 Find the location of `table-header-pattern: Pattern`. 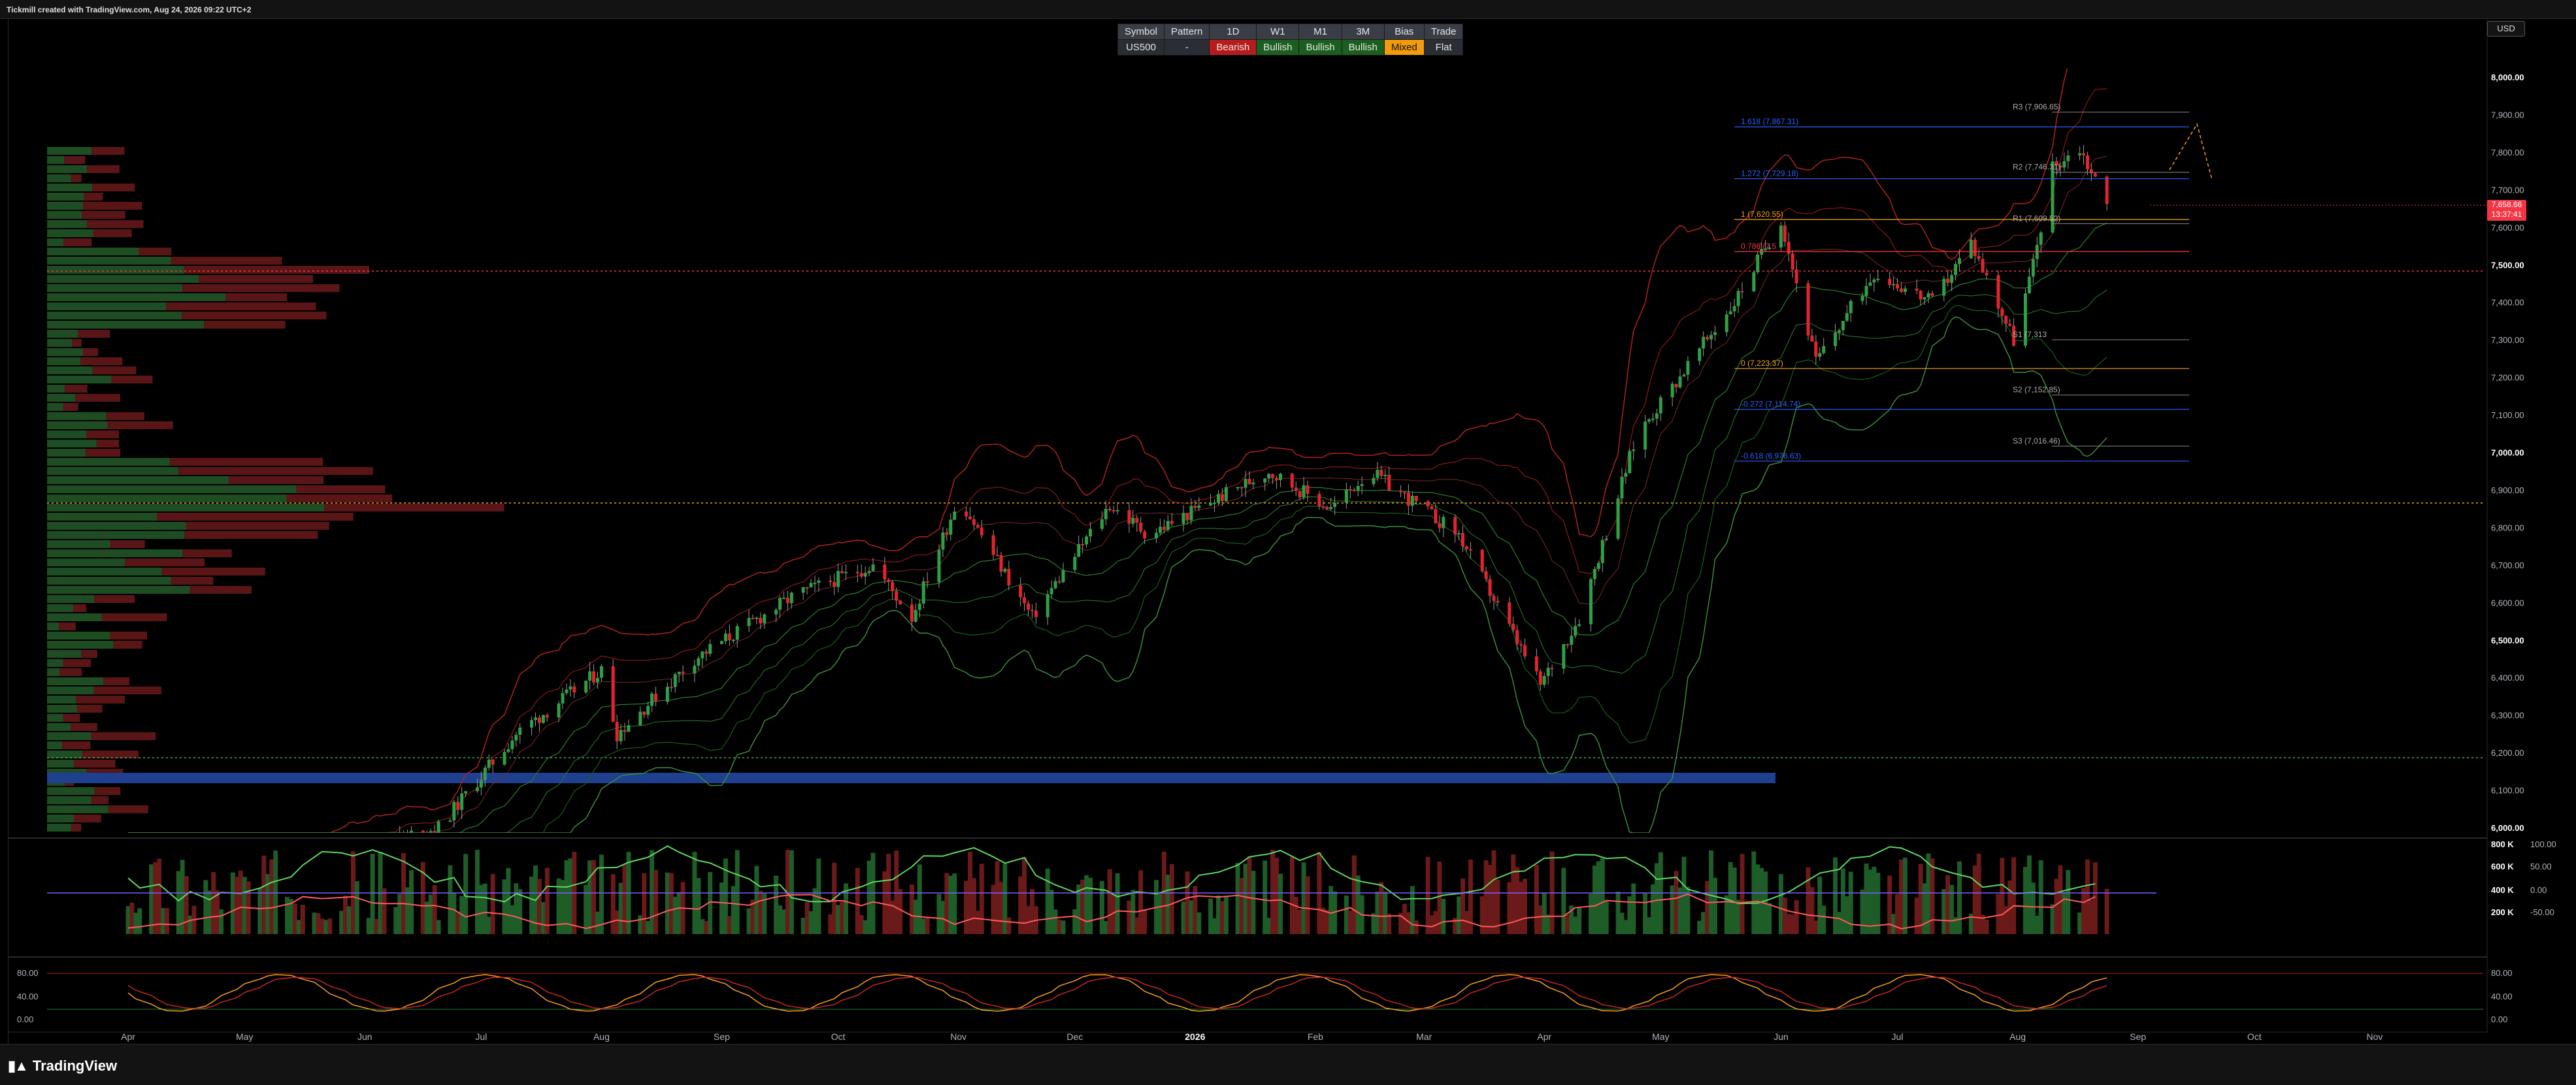

table-header-pattern: Pattern is located at coordinates (1187, 32).